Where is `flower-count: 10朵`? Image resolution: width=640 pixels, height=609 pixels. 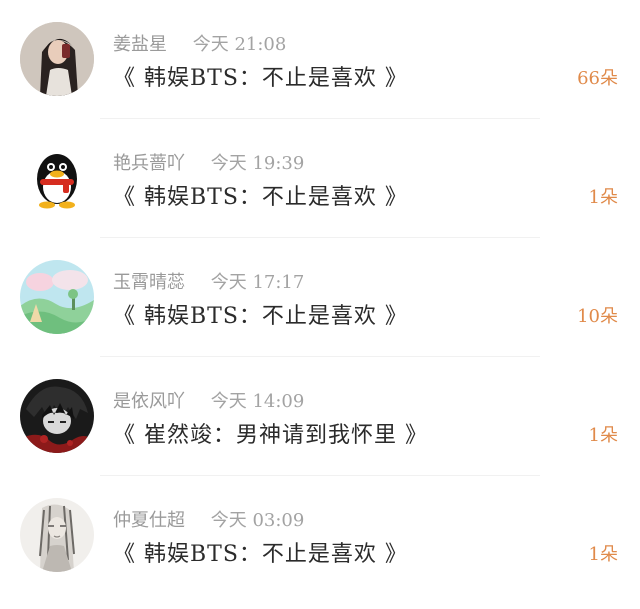
flower-count: 10朵 is located at coordinates (597, 316).